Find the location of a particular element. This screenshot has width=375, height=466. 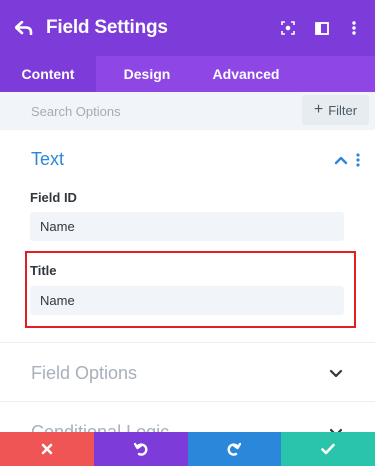

section-field-options: Field Options is located at coordinates (187, 373).